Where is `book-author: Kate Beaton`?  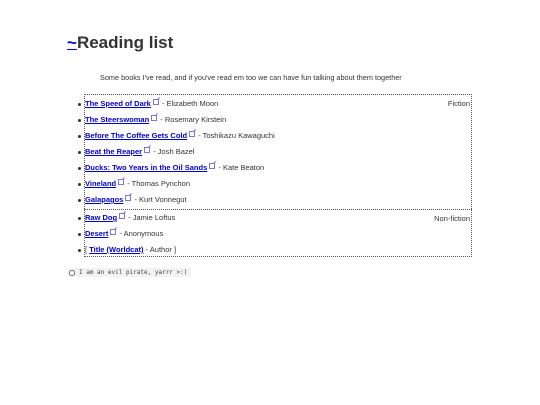
book-author: Kate Beaton is located at coordinates (243, 167).